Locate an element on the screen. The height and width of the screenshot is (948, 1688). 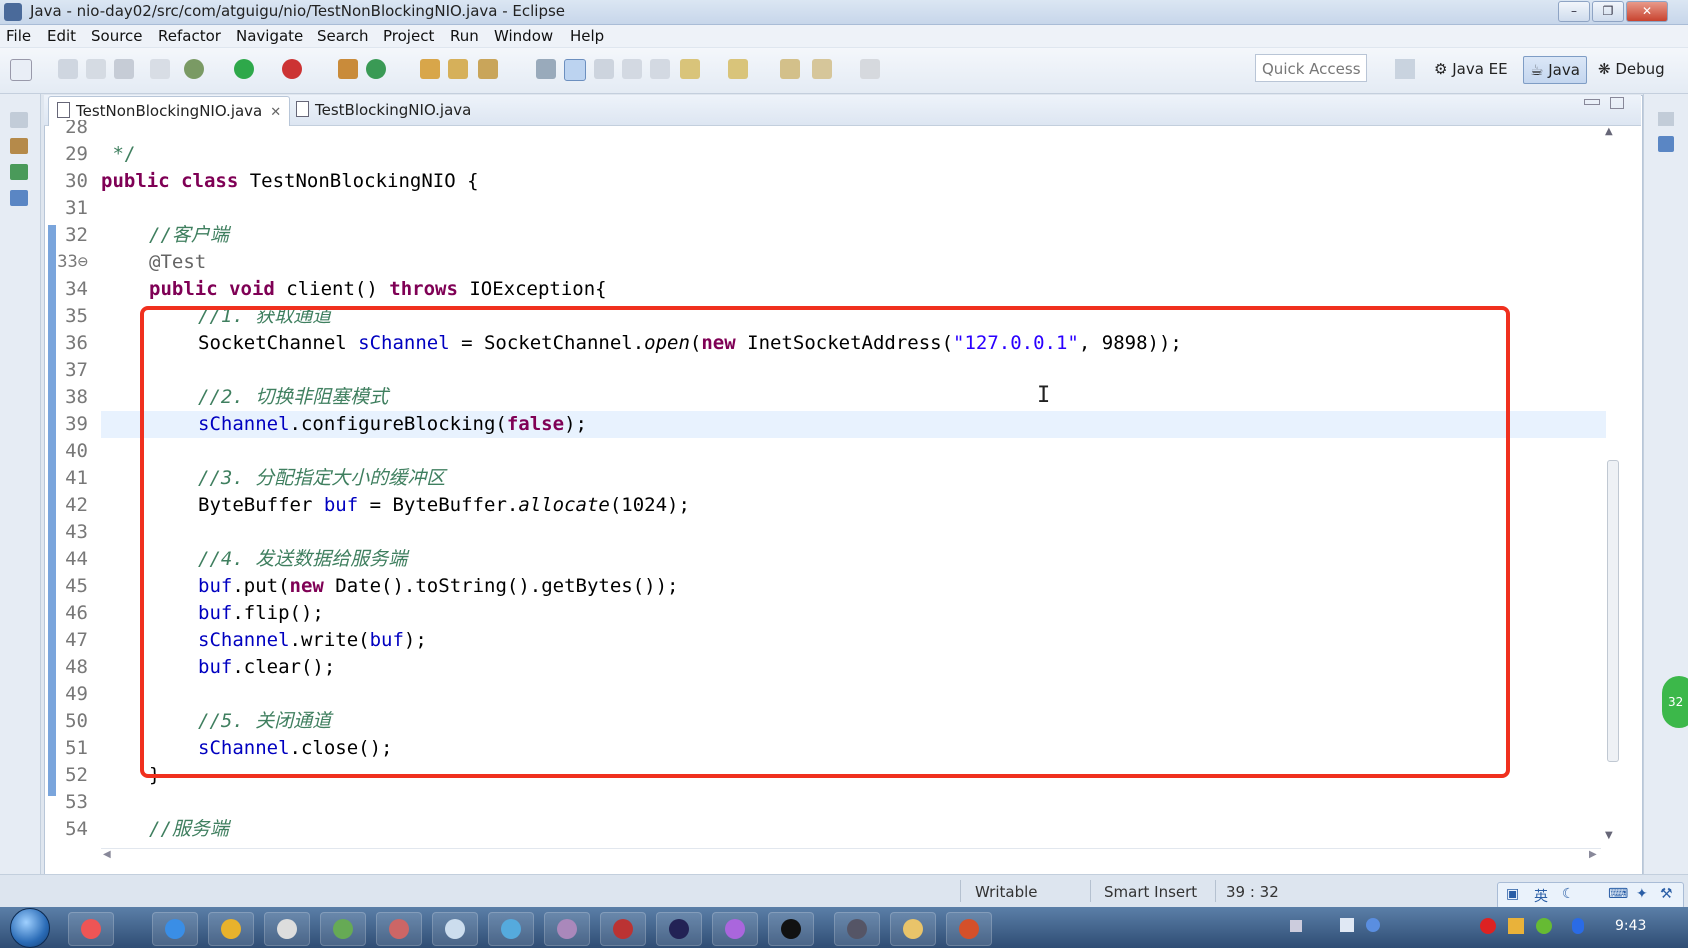
back-icon is located at coordinates (822, 69).